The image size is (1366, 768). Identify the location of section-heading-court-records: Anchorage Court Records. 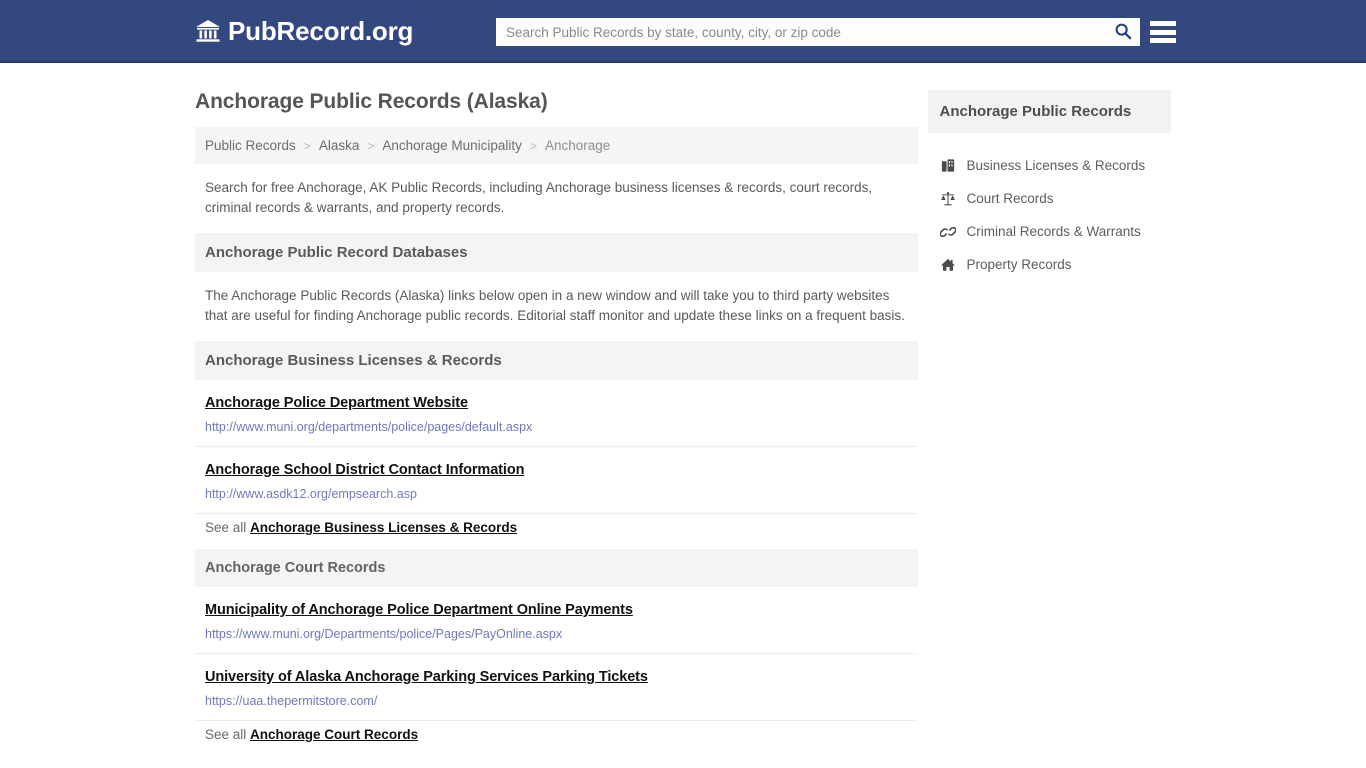
(556, 568).